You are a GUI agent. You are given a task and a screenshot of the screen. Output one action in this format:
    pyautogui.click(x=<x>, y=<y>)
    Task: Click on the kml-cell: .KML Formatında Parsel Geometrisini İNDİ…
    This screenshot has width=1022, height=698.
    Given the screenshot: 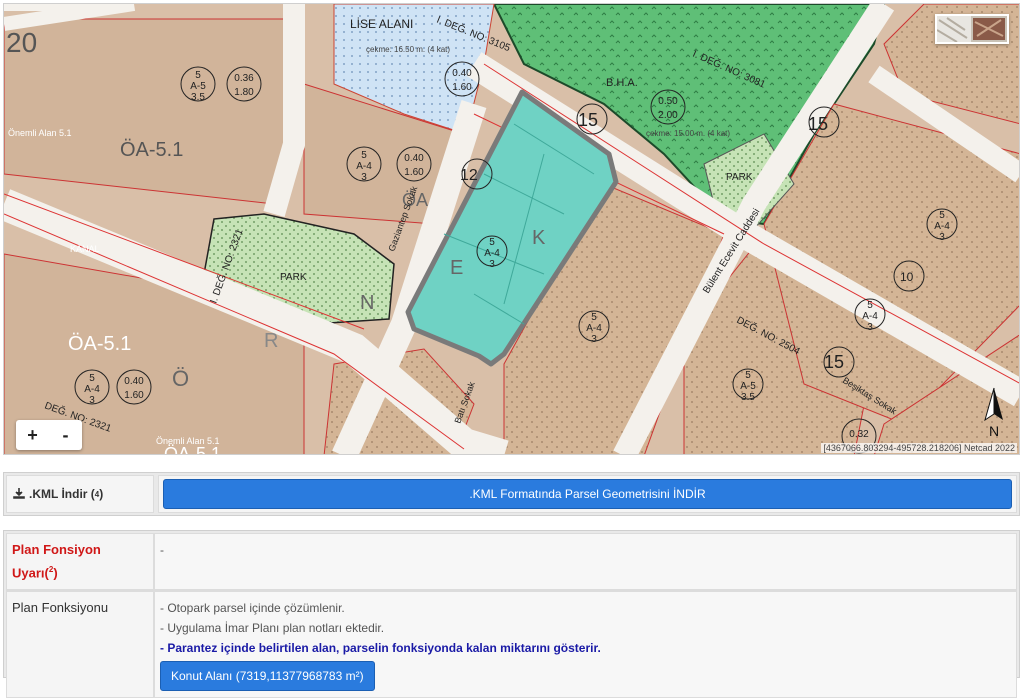 What is the action you would take?
    pyautogui.click(x=587, y=494)
    